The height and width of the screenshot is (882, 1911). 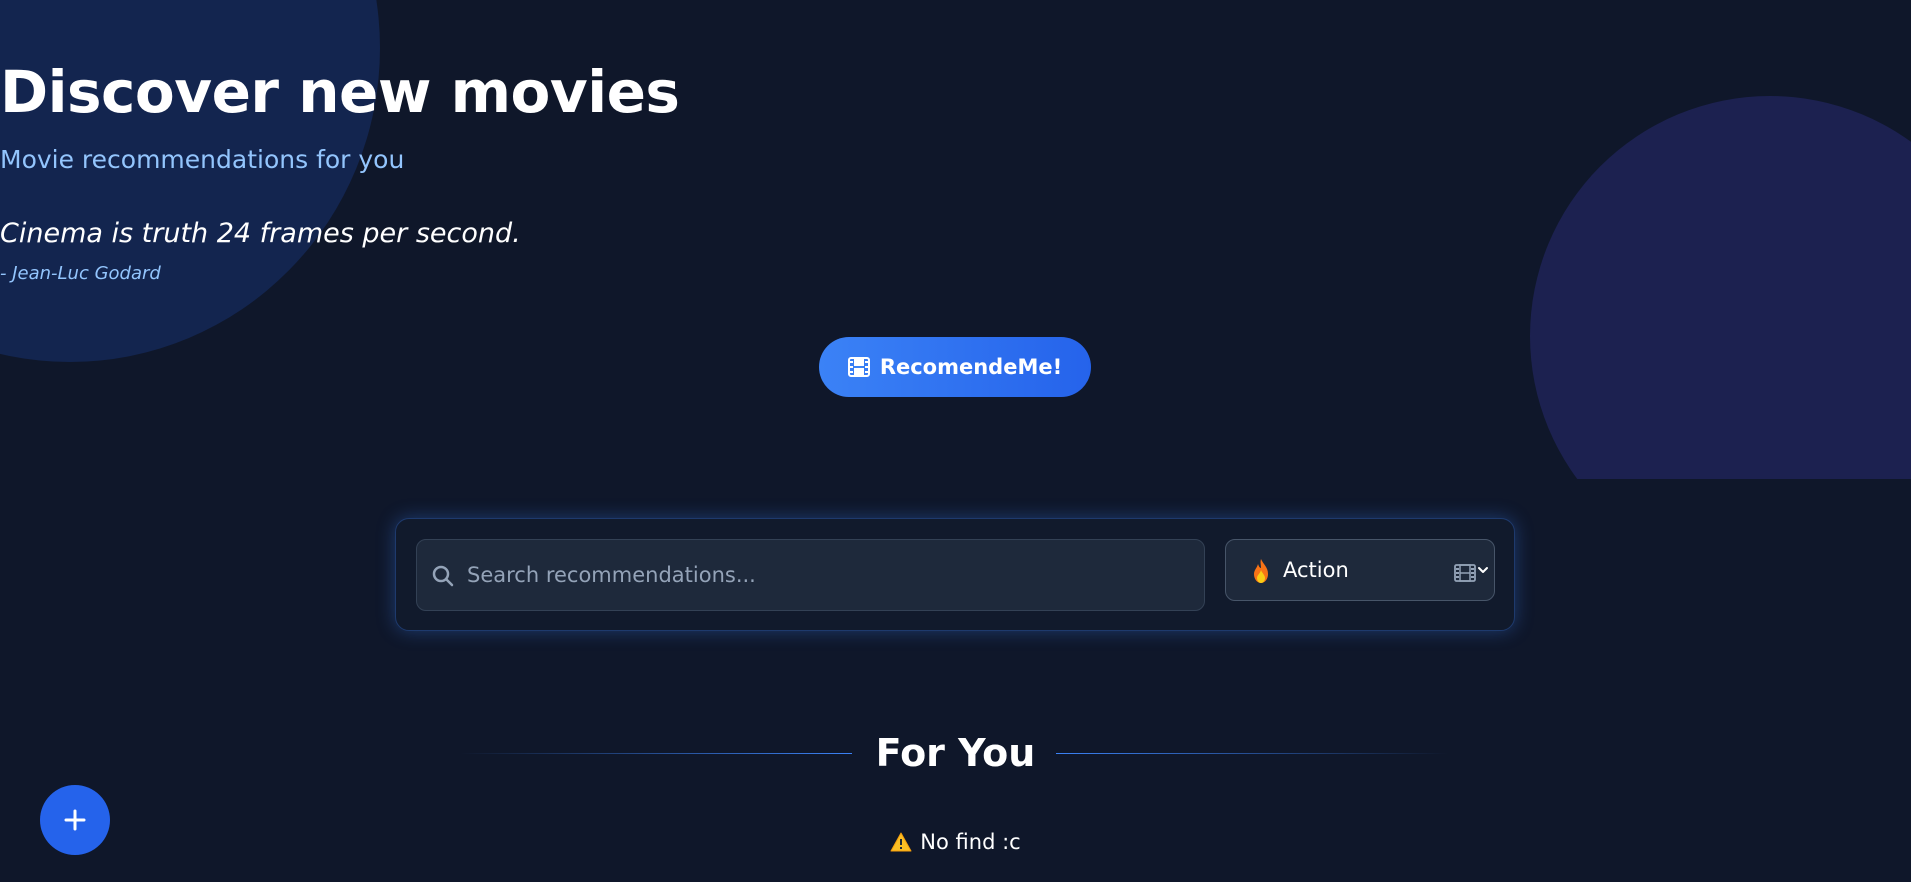 I want to click on add-button, so click(x=75, y=820).